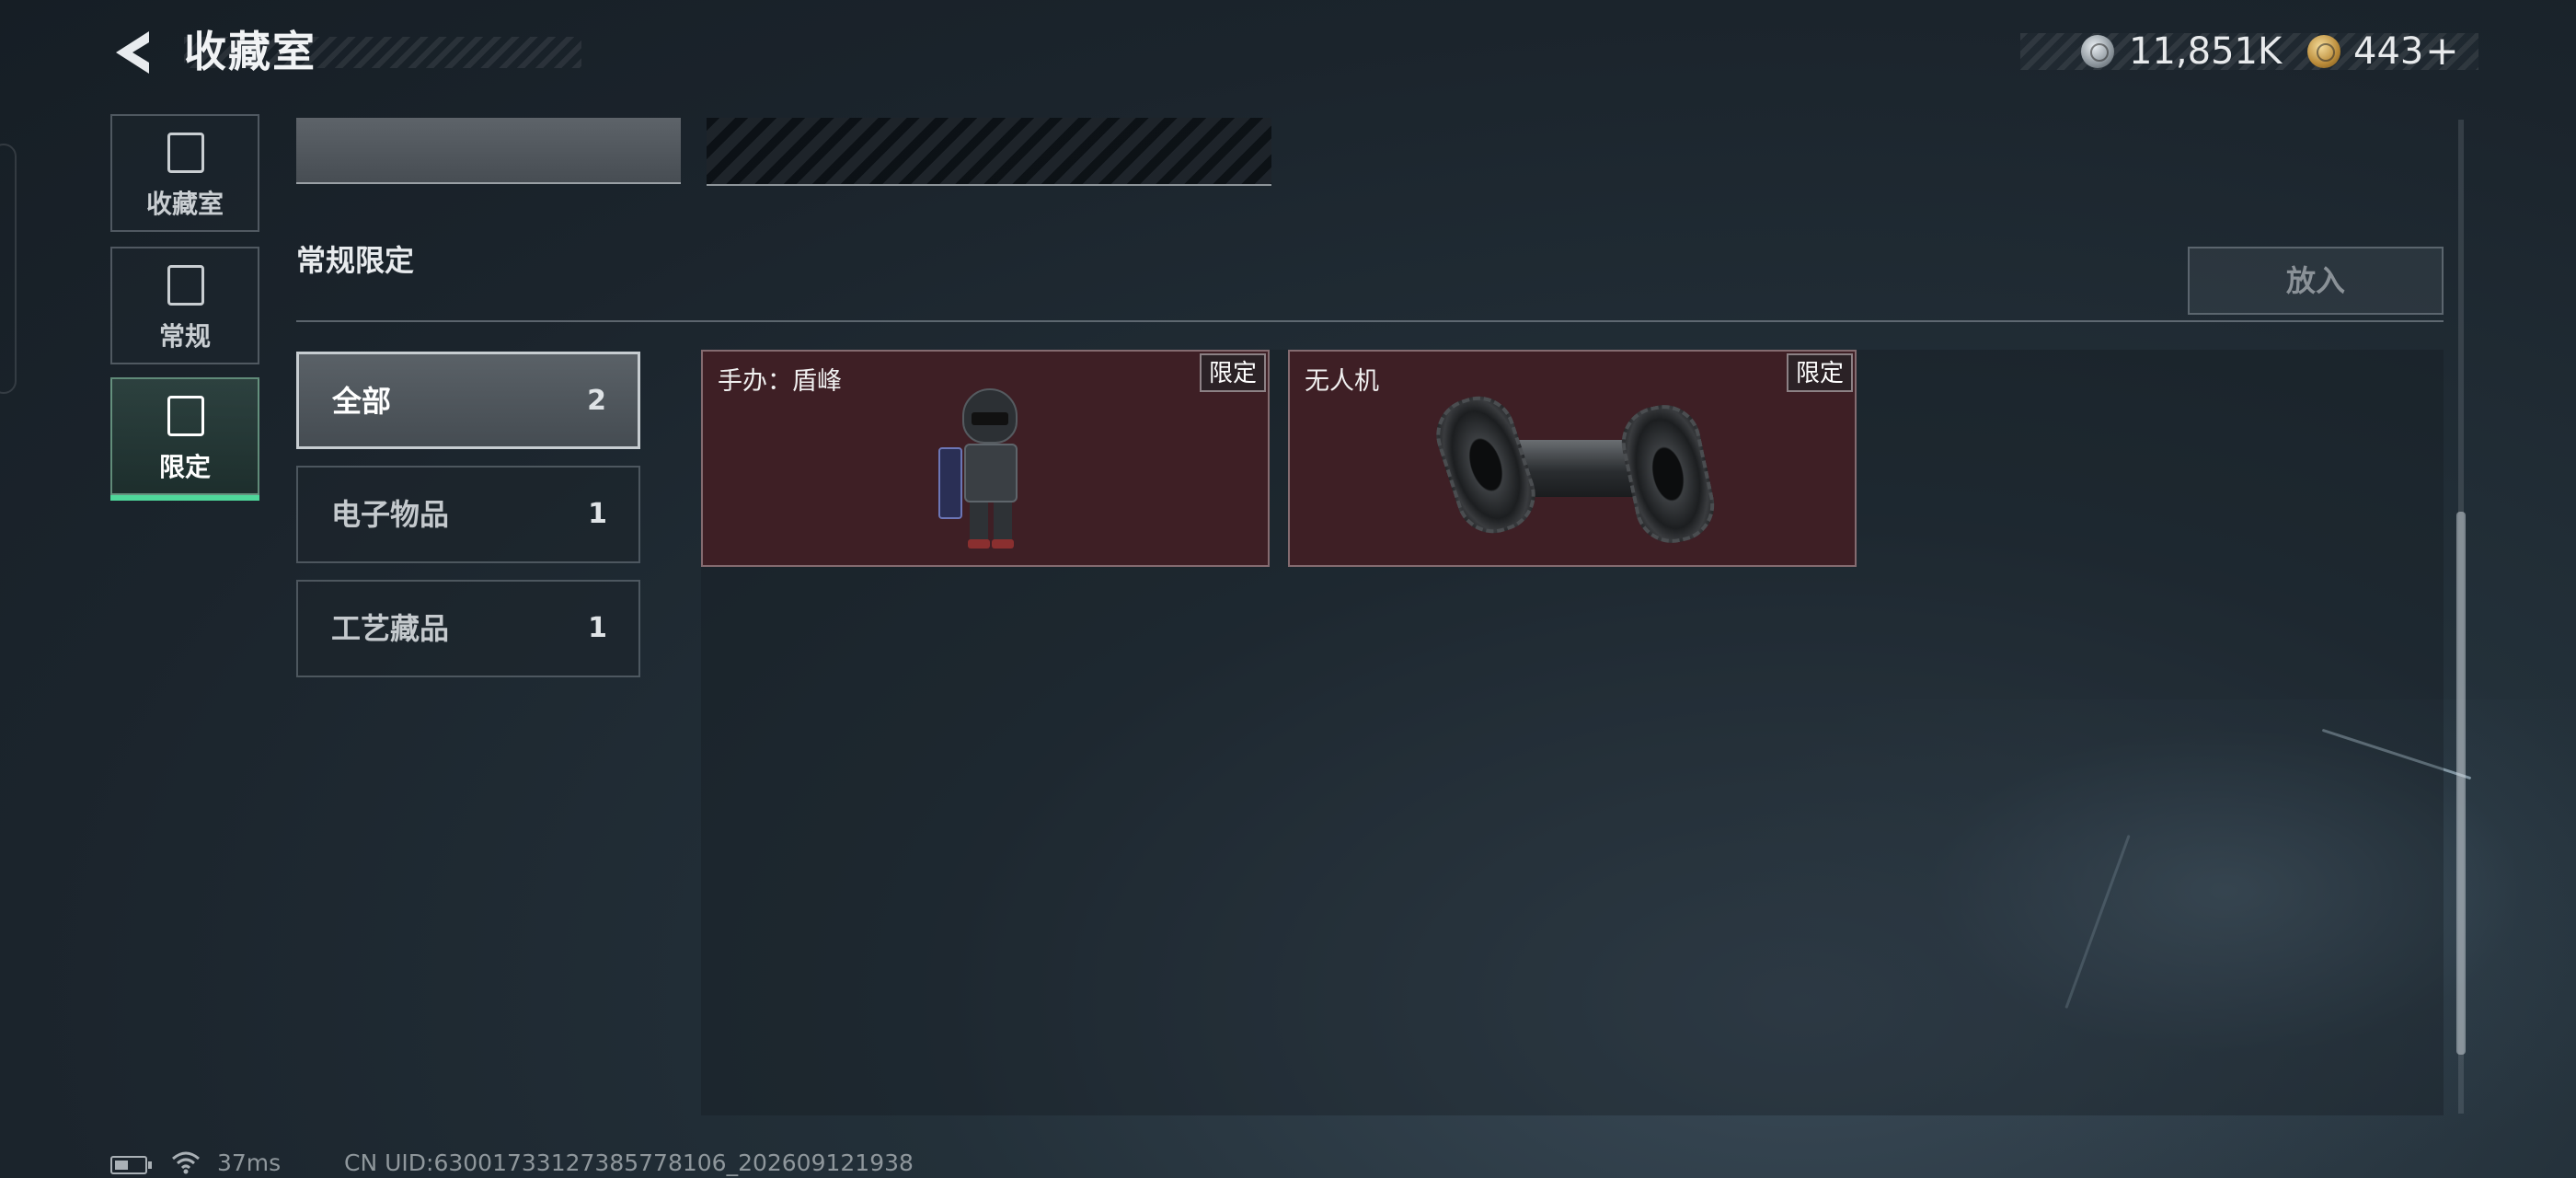 Image resolution: width=2576 pixels, height=1178 pixels. I want to click on sidebar-item-label: 收藏室, so click(184, 204).